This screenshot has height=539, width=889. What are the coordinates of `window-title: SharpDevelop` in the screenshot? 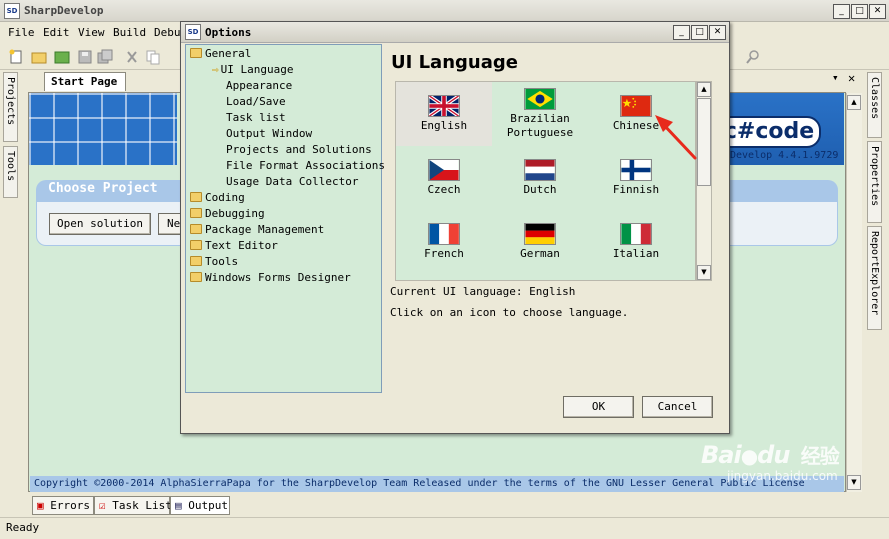 It's located at (64, 10).